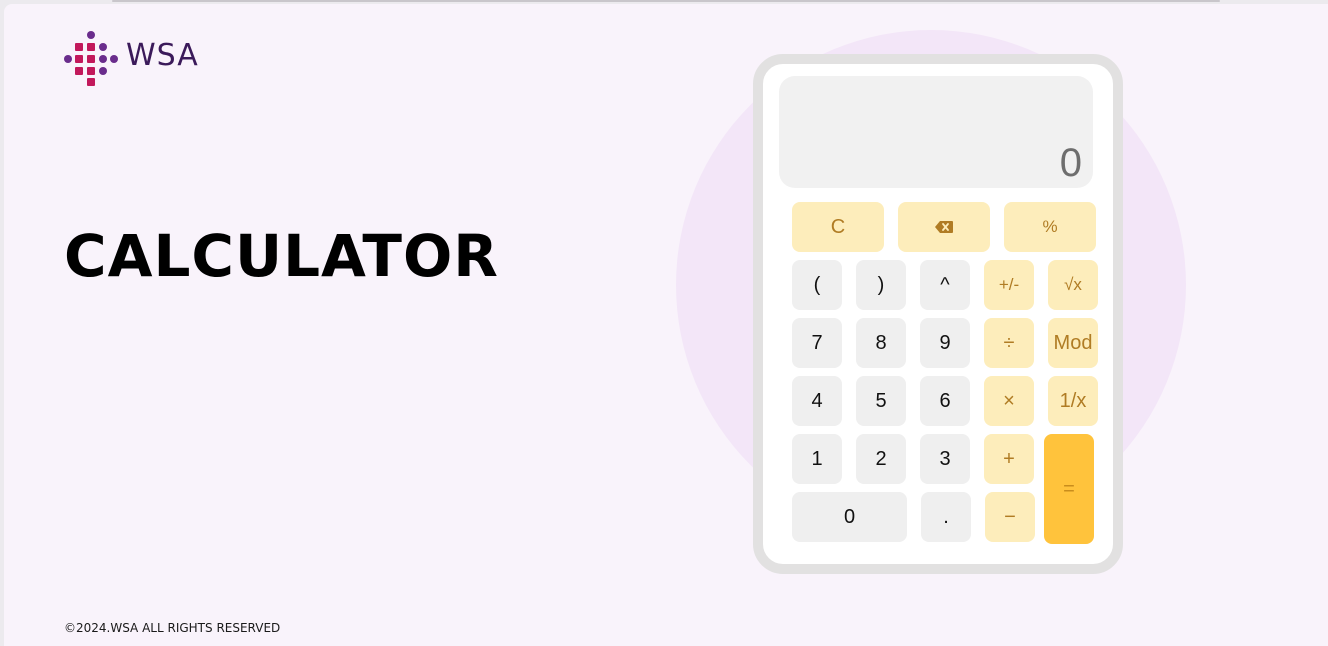 The image size is (1328, 646). Describe the element at coordinates (1009, 459) in the screenshot. I see `add-button: +` at that location.